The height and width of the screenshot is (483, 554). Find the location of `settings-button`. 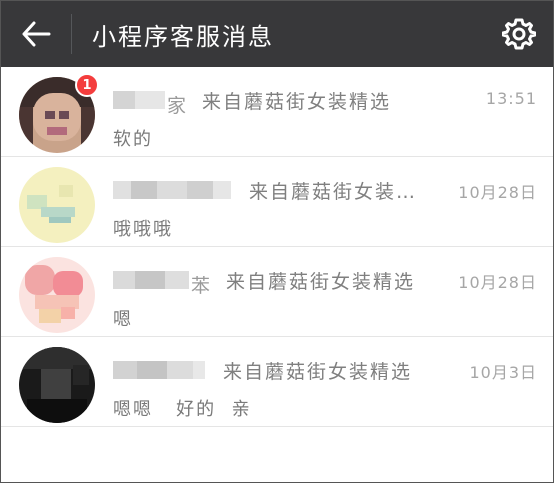

settings-button is located at coordinates (519, 34).